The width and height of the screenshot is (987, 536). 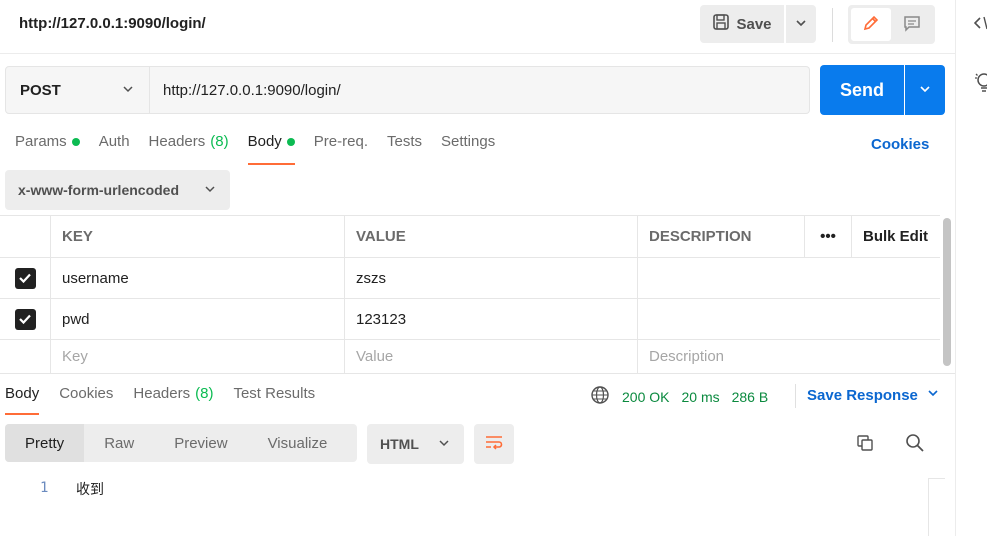 I want to click on response-tabs: Body Cookies Headers (8) Test Results, so click(x=170, y=400).